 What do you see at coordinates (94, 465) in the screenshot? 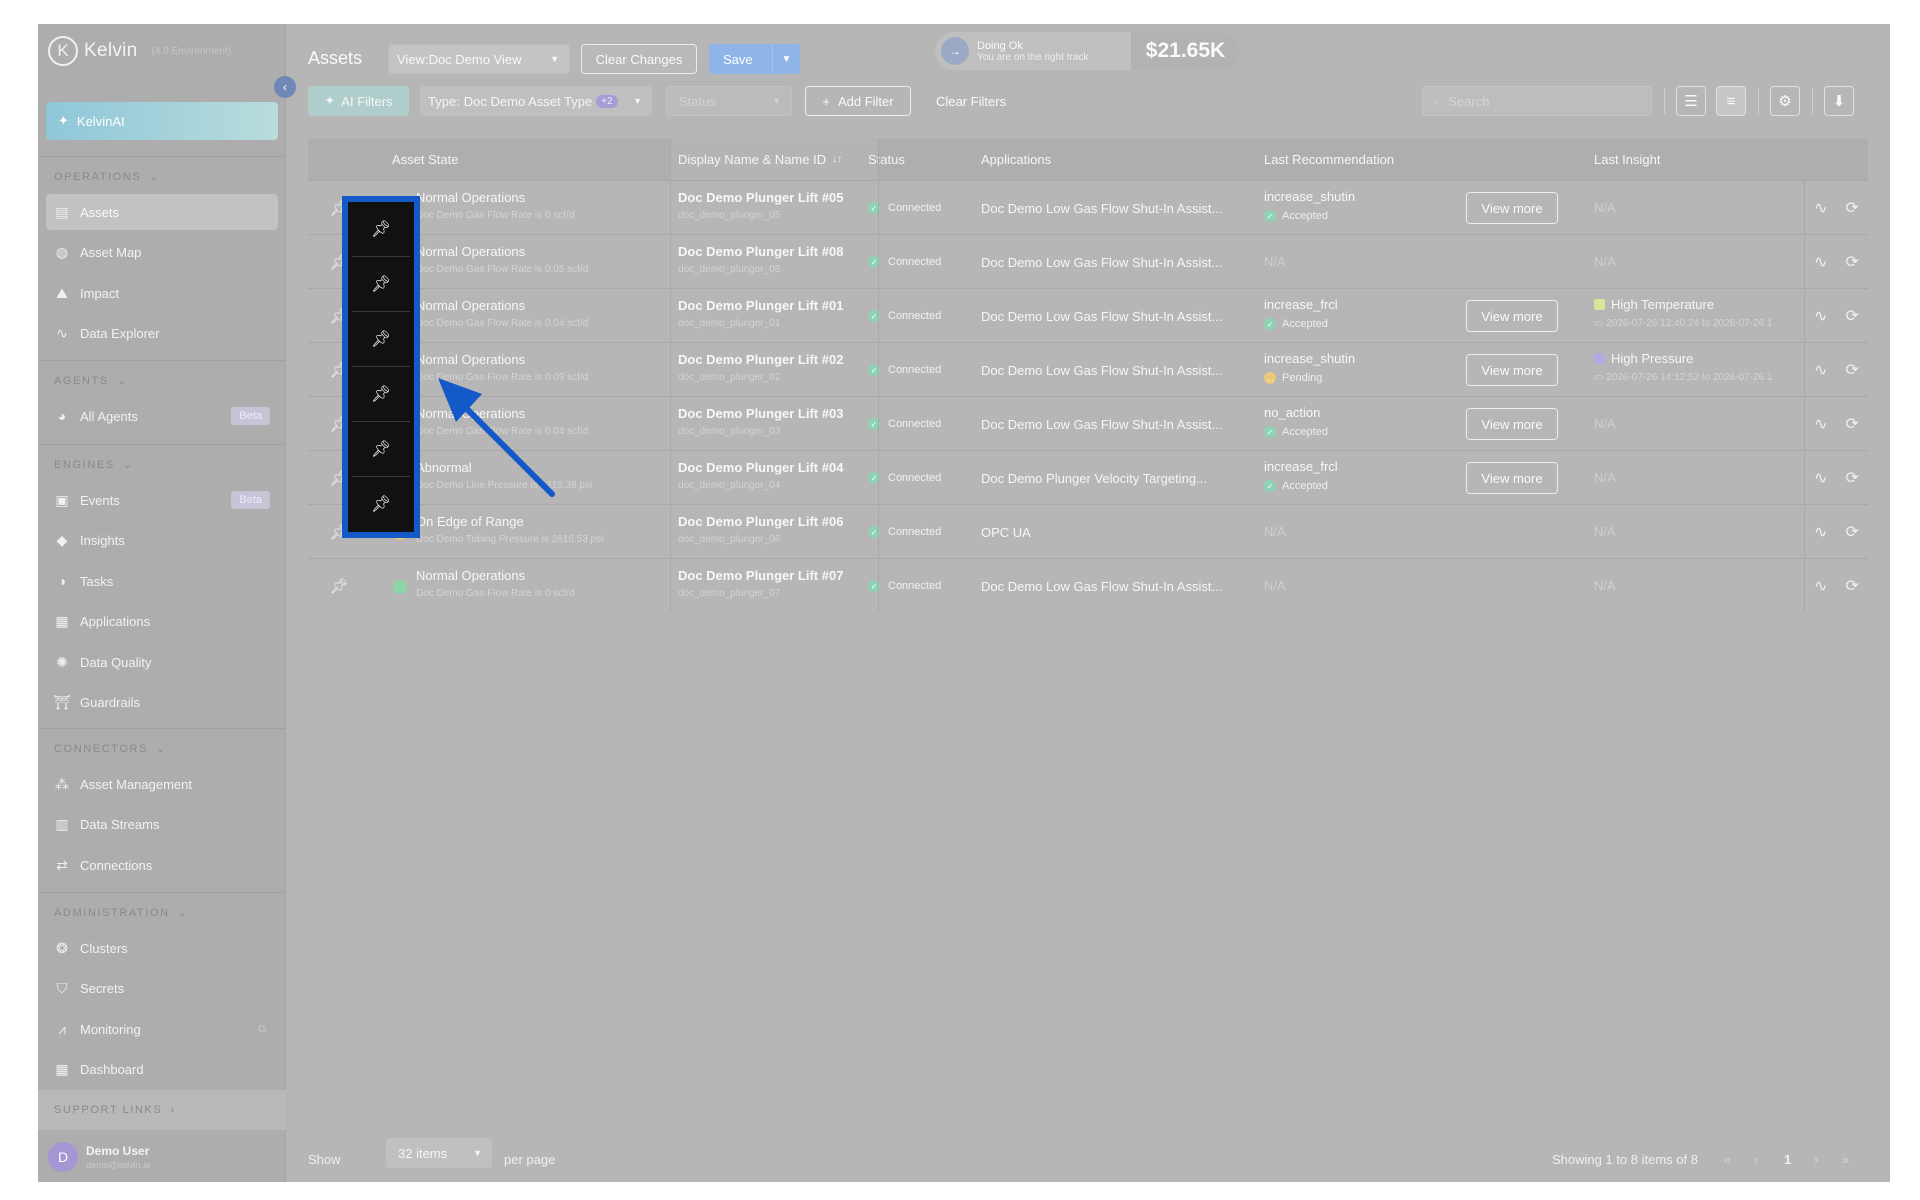
I see `section-engines: ENGINES ⌄` at bounding box center [94, 465].